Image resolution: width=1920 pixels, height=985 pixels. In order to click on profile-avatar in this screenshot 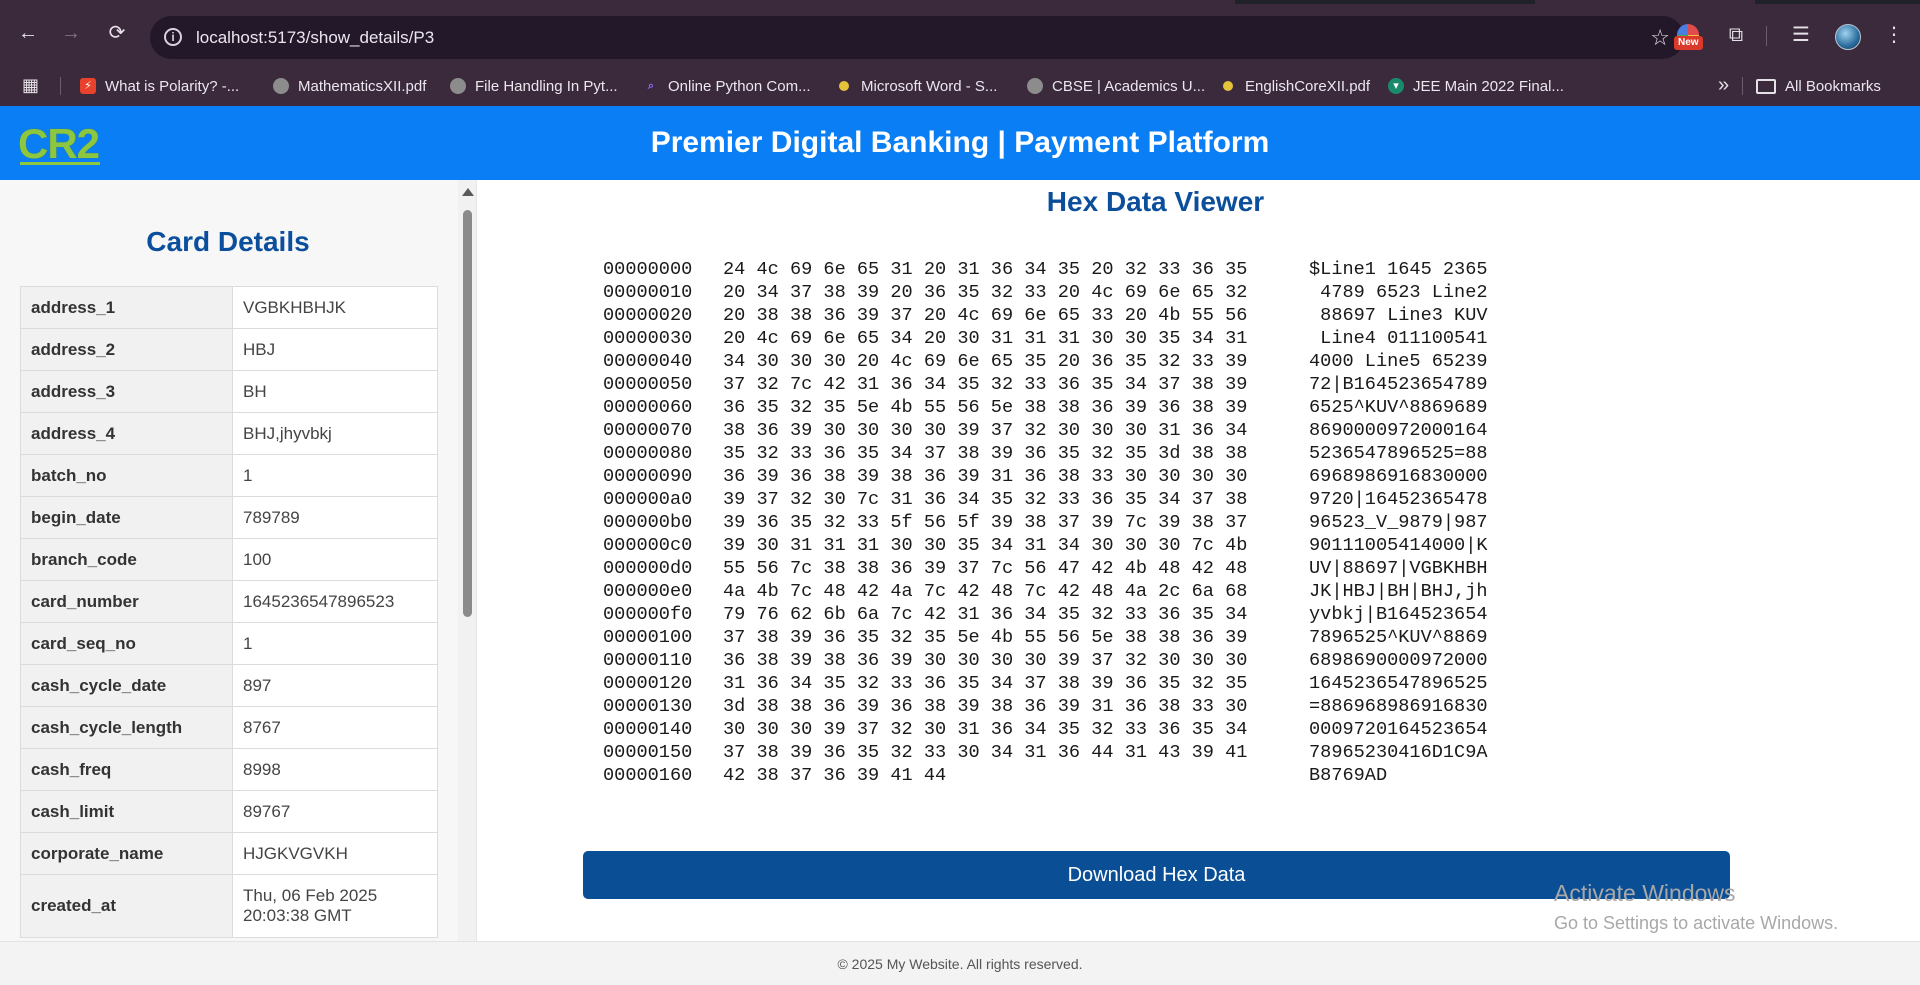, I will do `click(1848, 37)`.